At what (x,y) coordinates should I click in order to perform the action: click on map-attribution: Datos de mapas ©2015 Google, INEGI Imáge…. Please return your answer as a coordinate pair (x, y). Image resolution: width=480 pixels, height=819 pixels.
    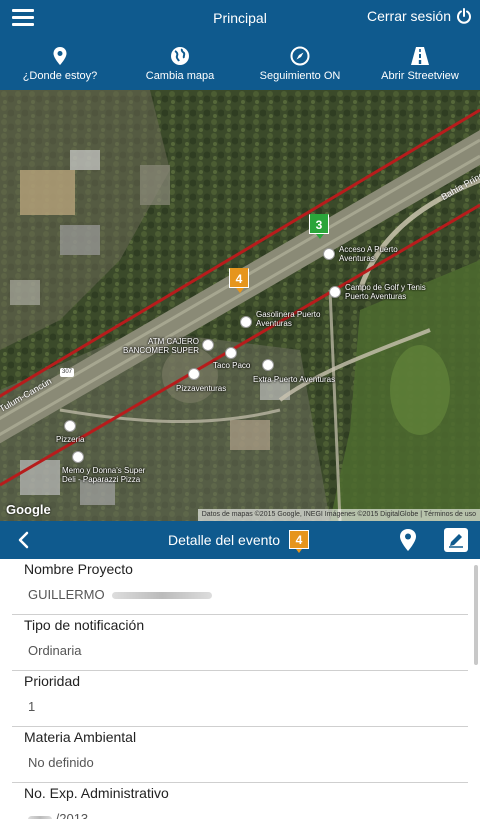
    Looking at the image, I should click on (338, 515).